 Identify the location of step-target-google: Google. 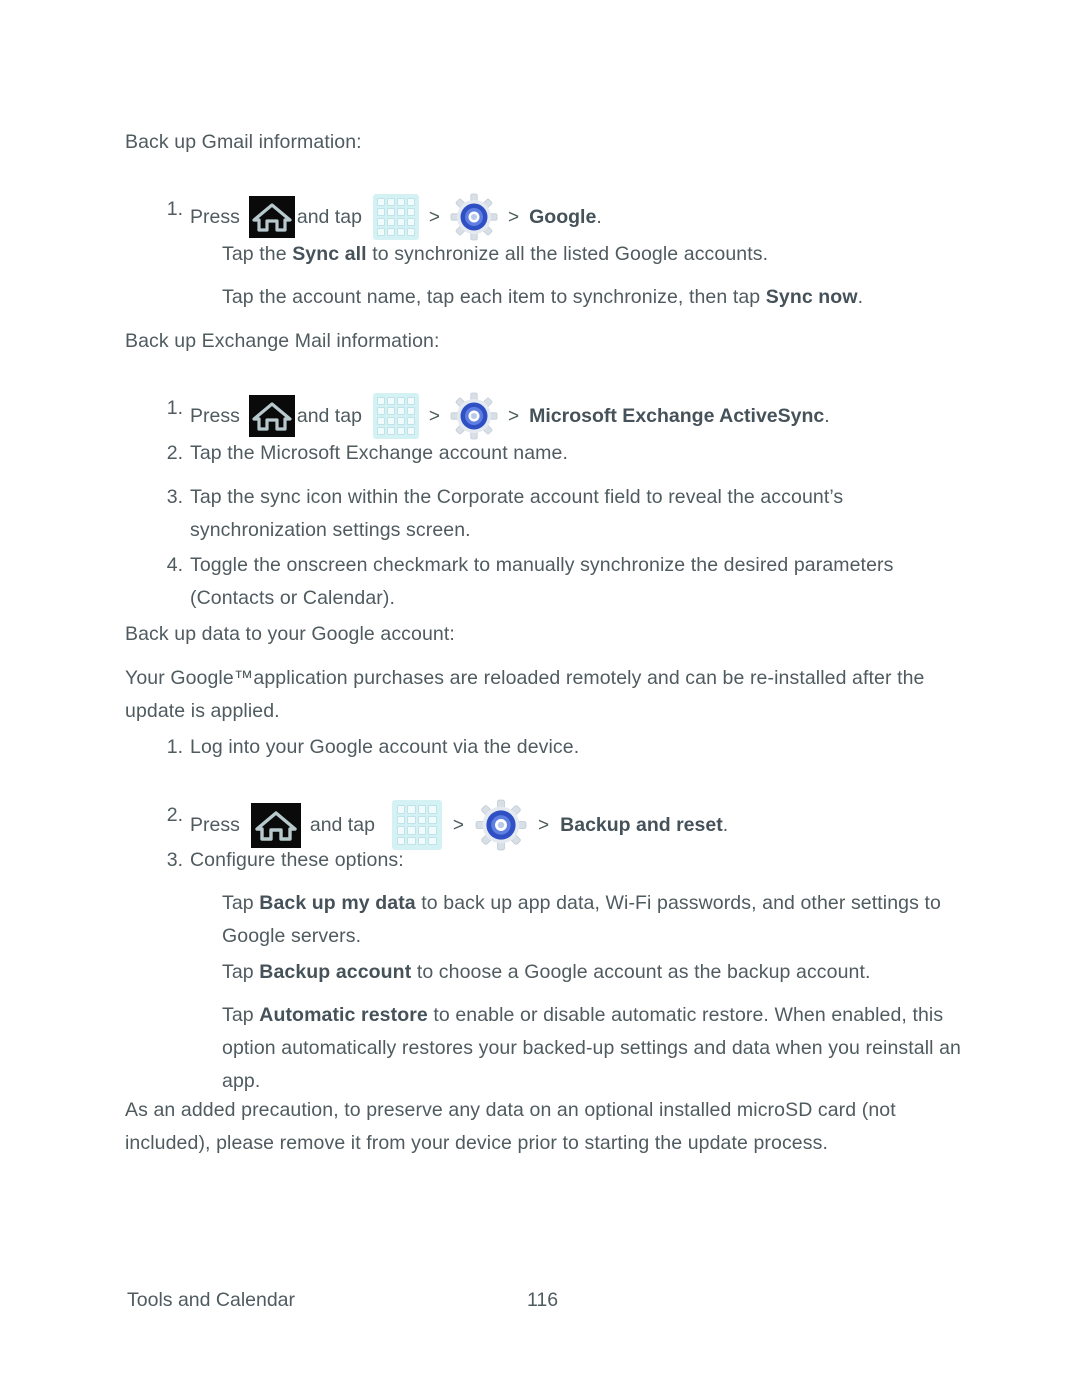
(563, 216).